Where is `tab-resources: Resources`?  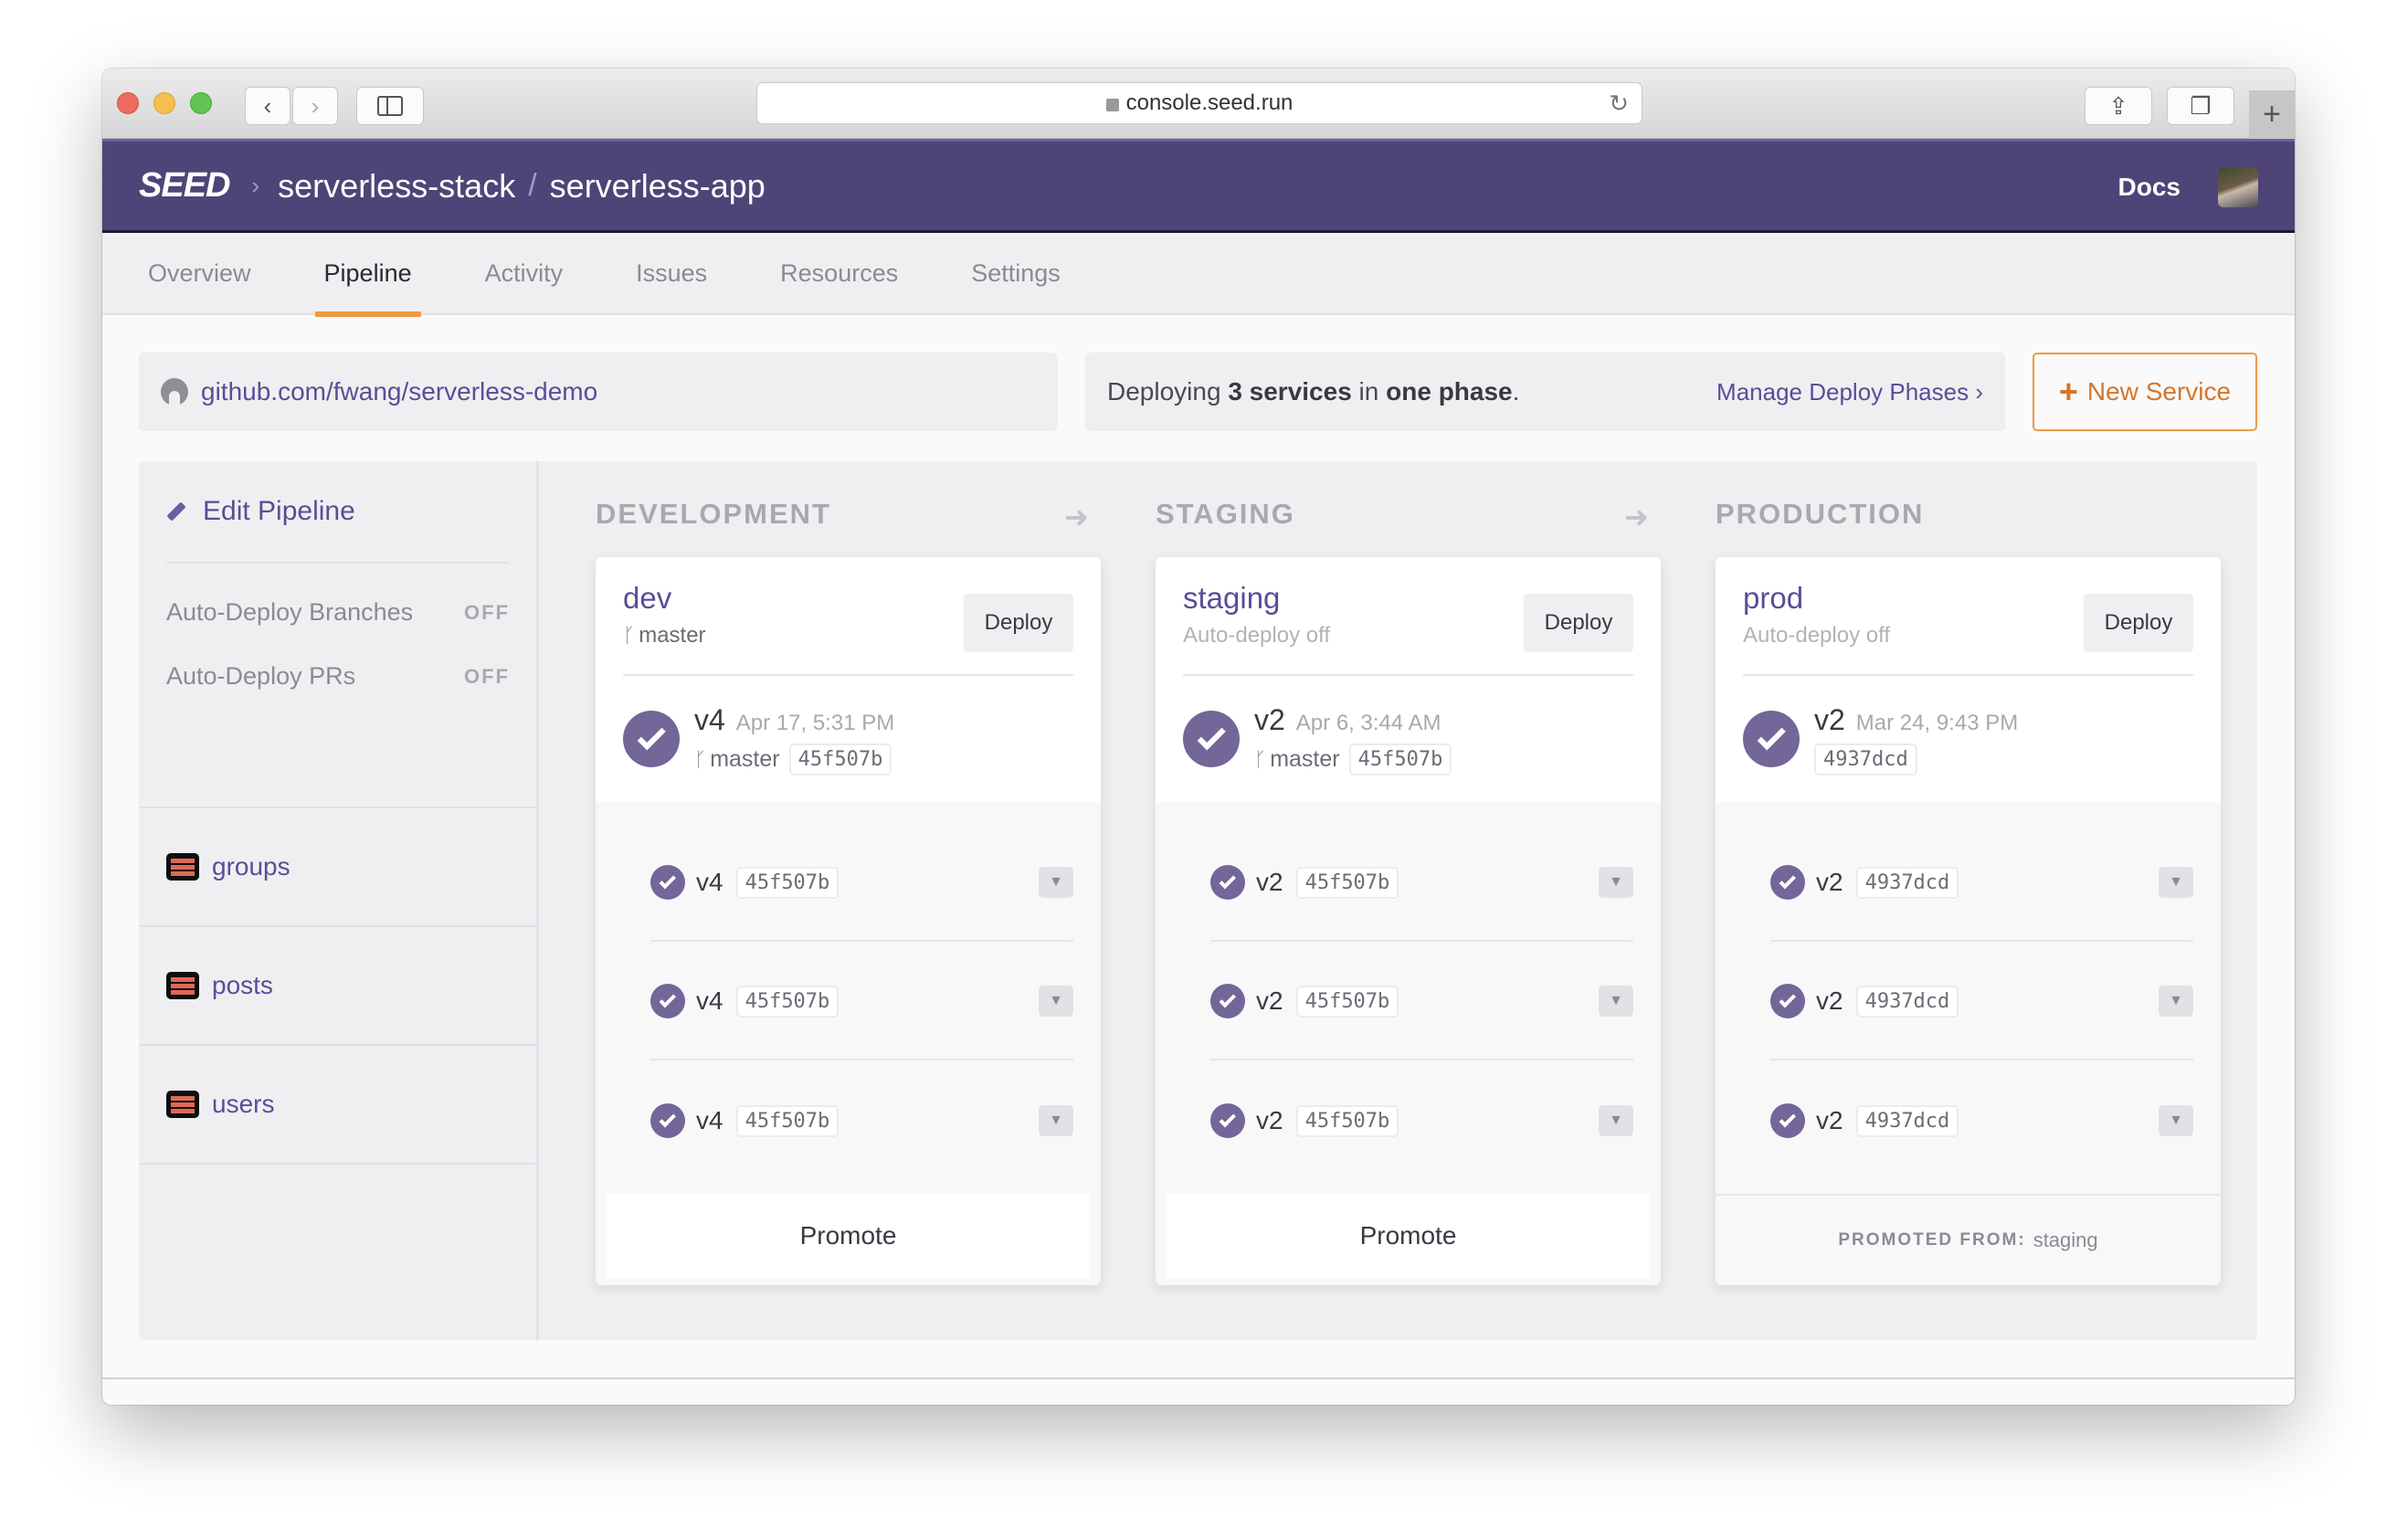 tab-resources: Resources is located at coordinates (839, 274).